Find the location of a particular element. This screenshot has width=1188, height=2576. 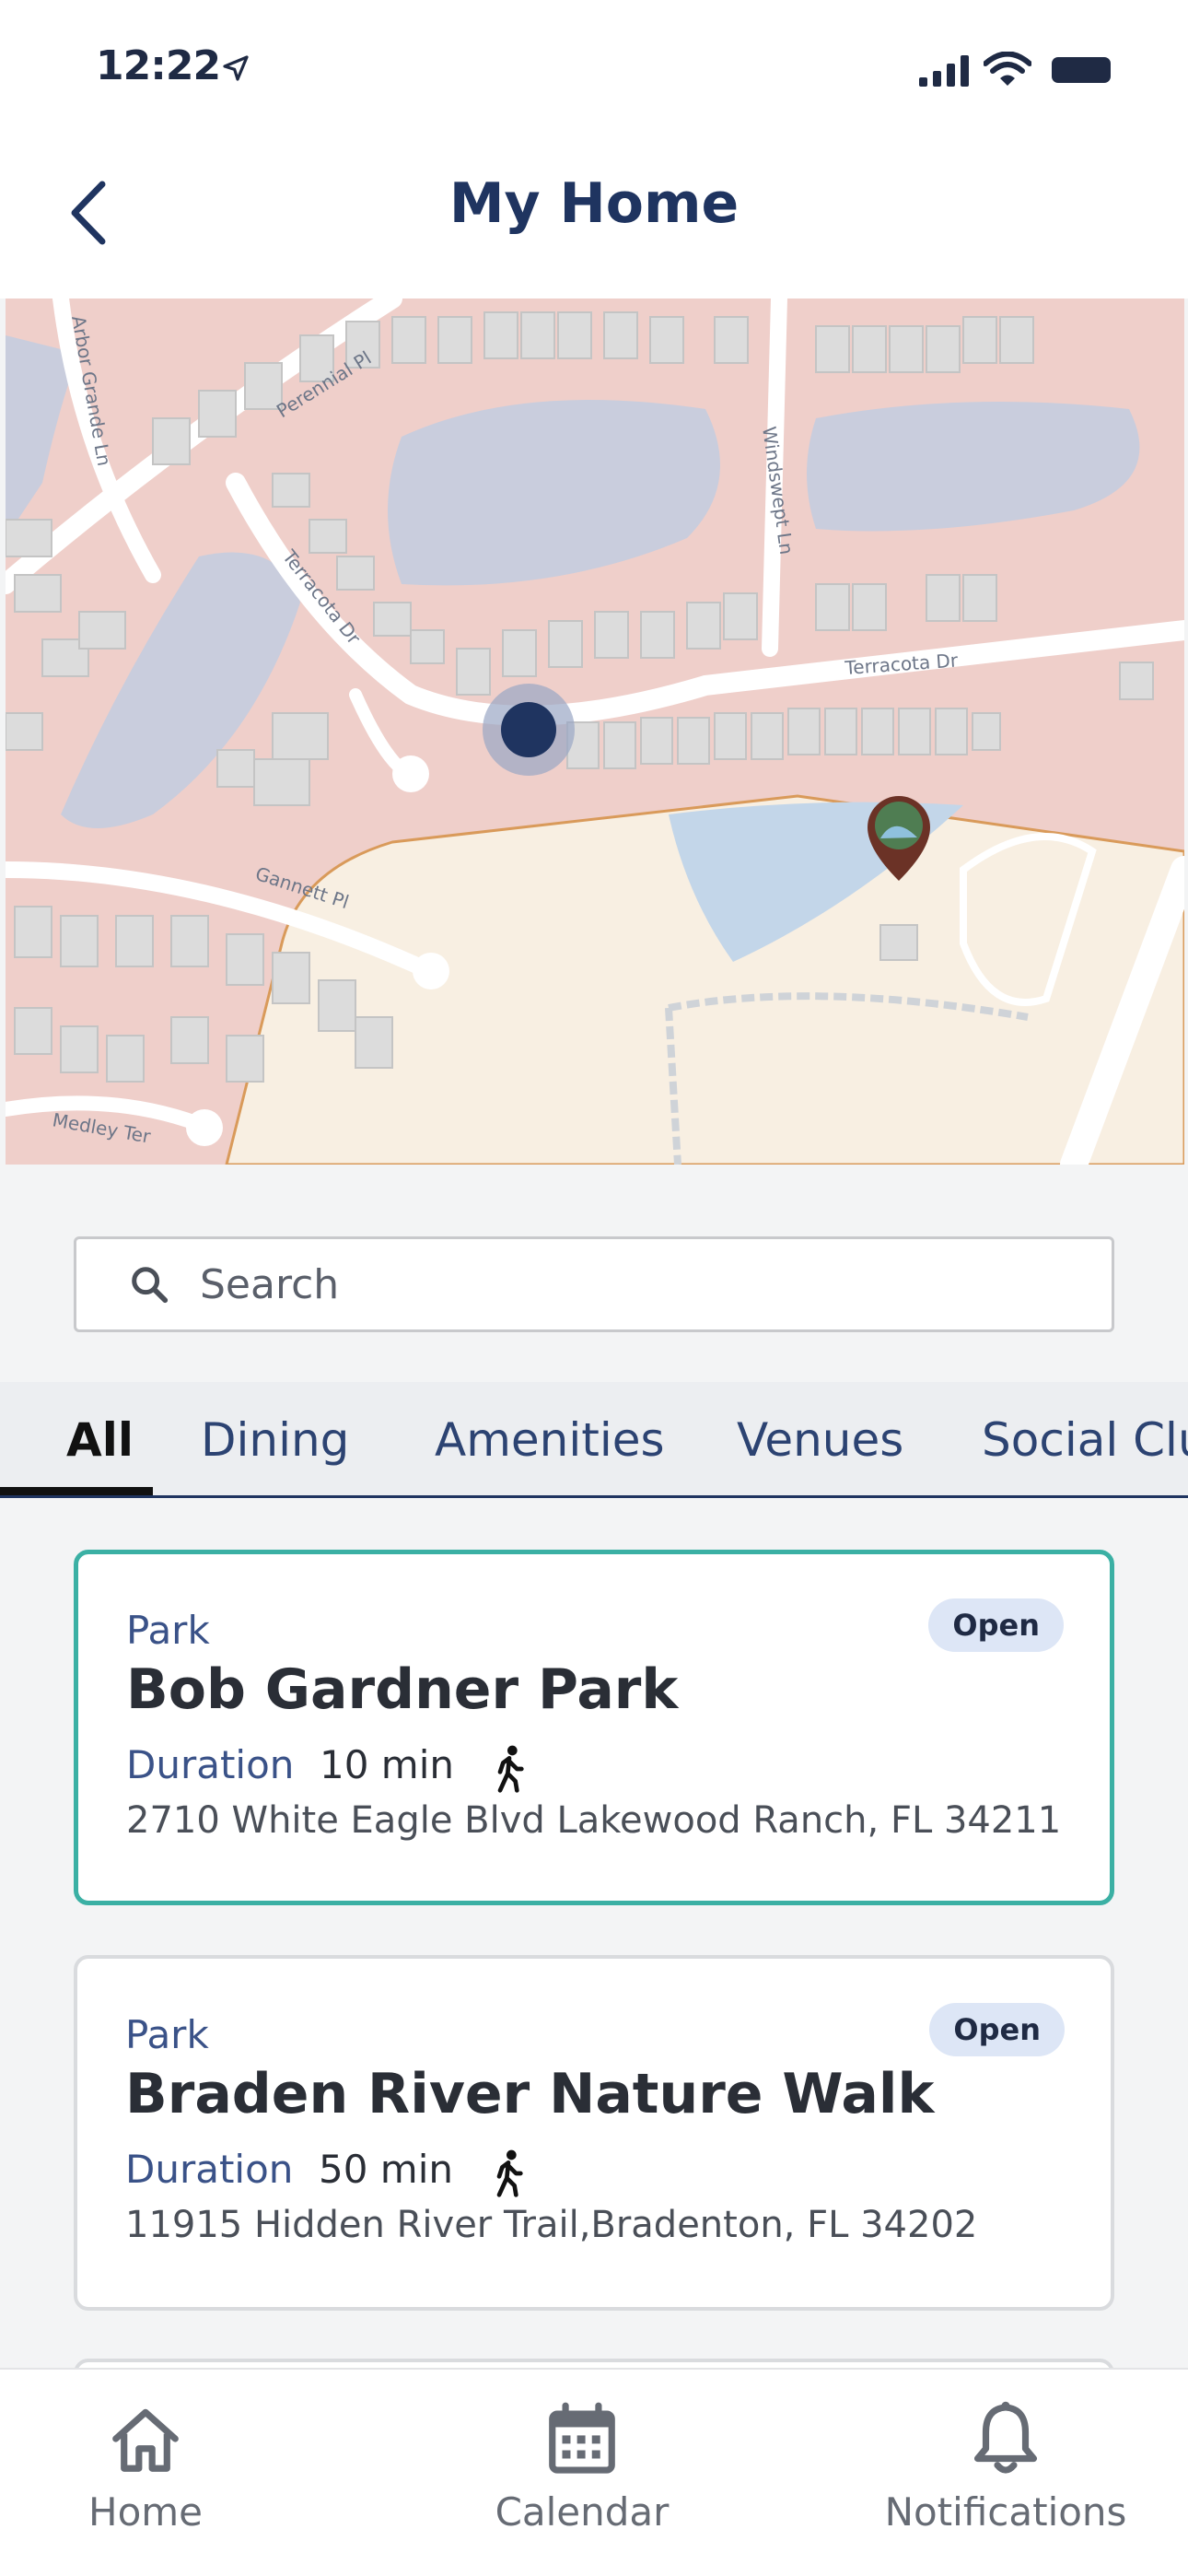

search-box is located at coordinates (594, 1284).